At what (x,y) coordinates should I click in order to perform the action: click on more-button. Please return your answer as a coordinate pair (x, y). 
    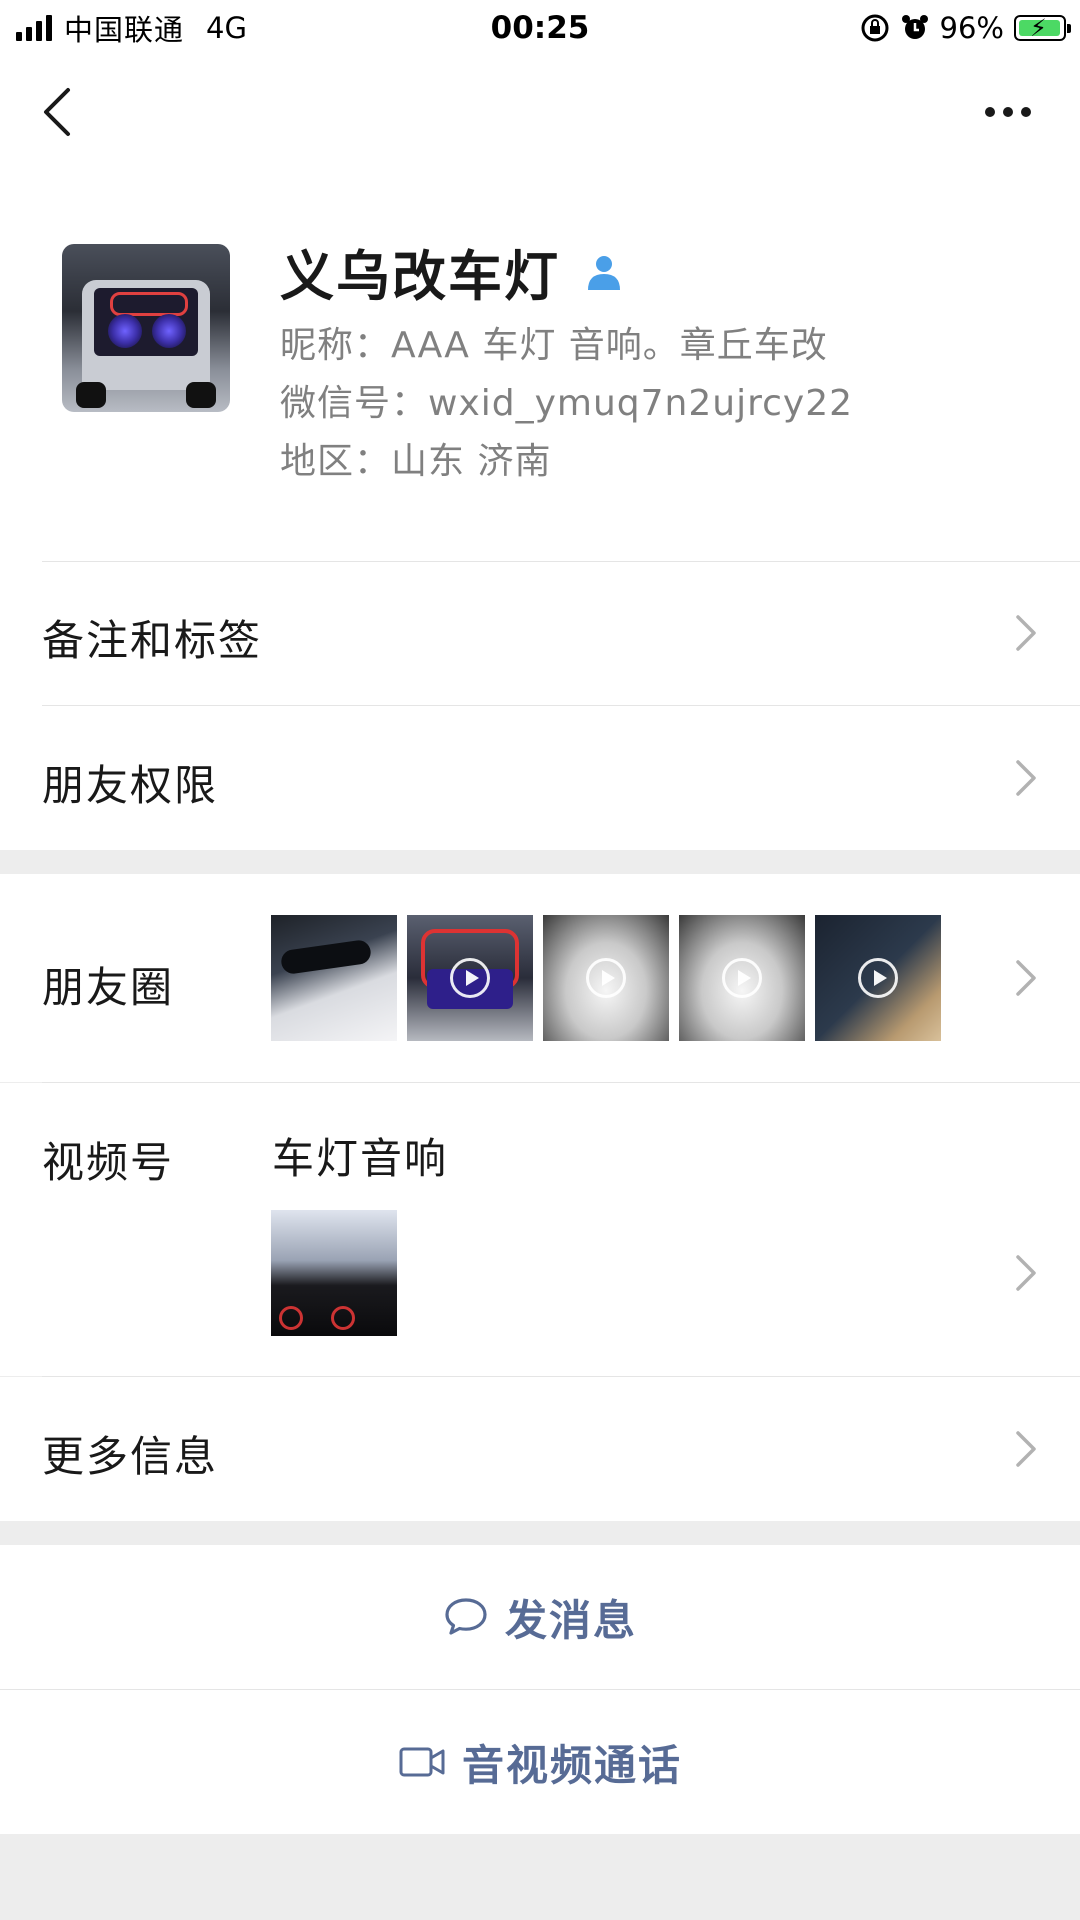
    Looking at the image, I should click on (1008, 110).